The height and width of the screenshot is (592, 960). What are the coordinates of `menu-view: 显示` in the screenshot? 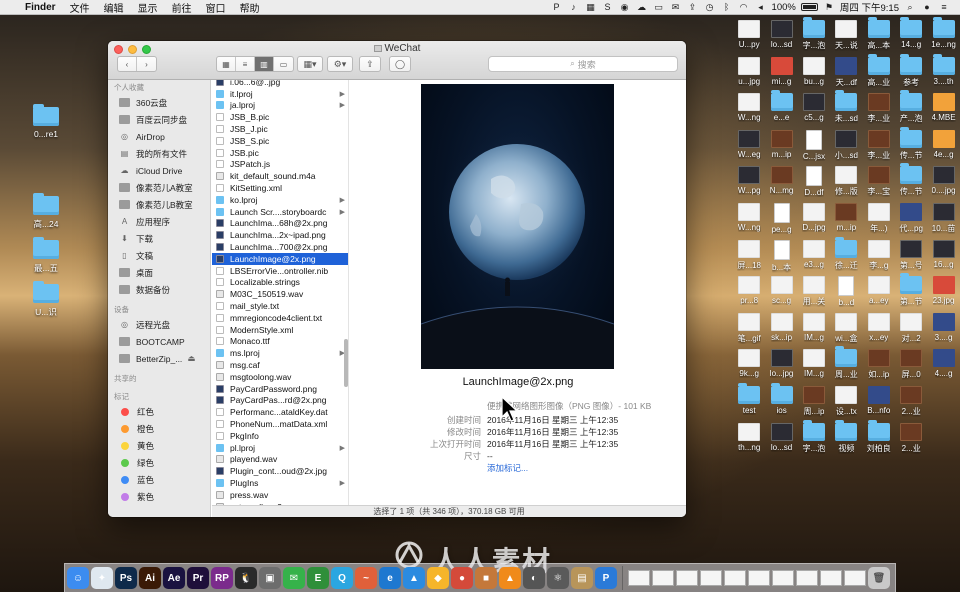 It's located at (148, 7).